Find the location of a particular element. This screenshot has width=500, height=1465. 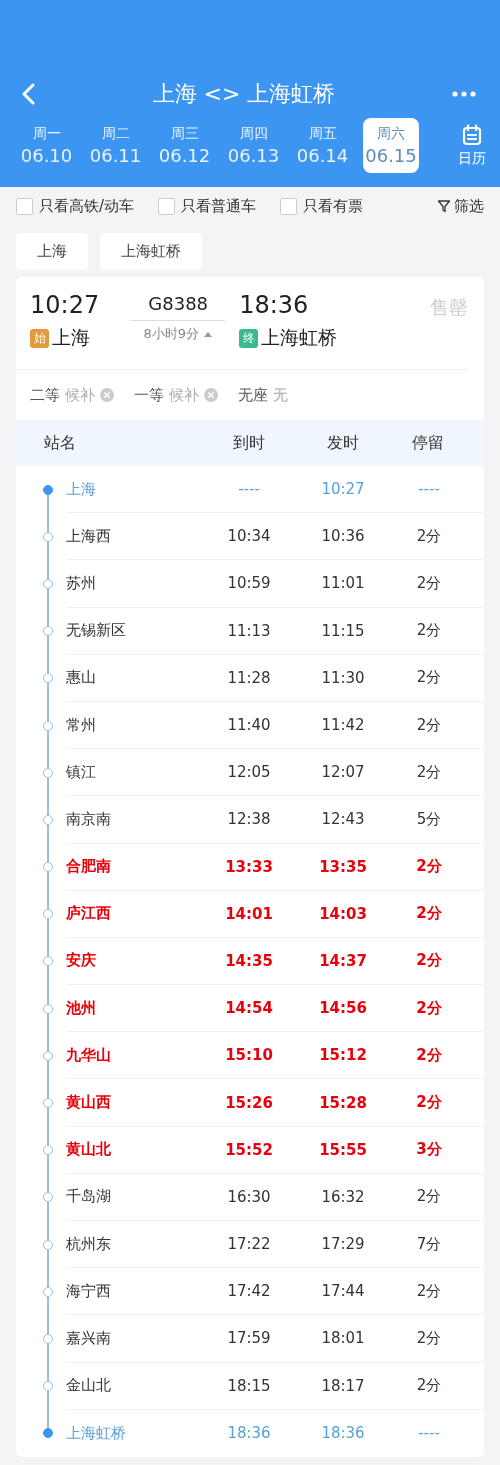

column-header: 到时 is located at coordinates (249, 443).